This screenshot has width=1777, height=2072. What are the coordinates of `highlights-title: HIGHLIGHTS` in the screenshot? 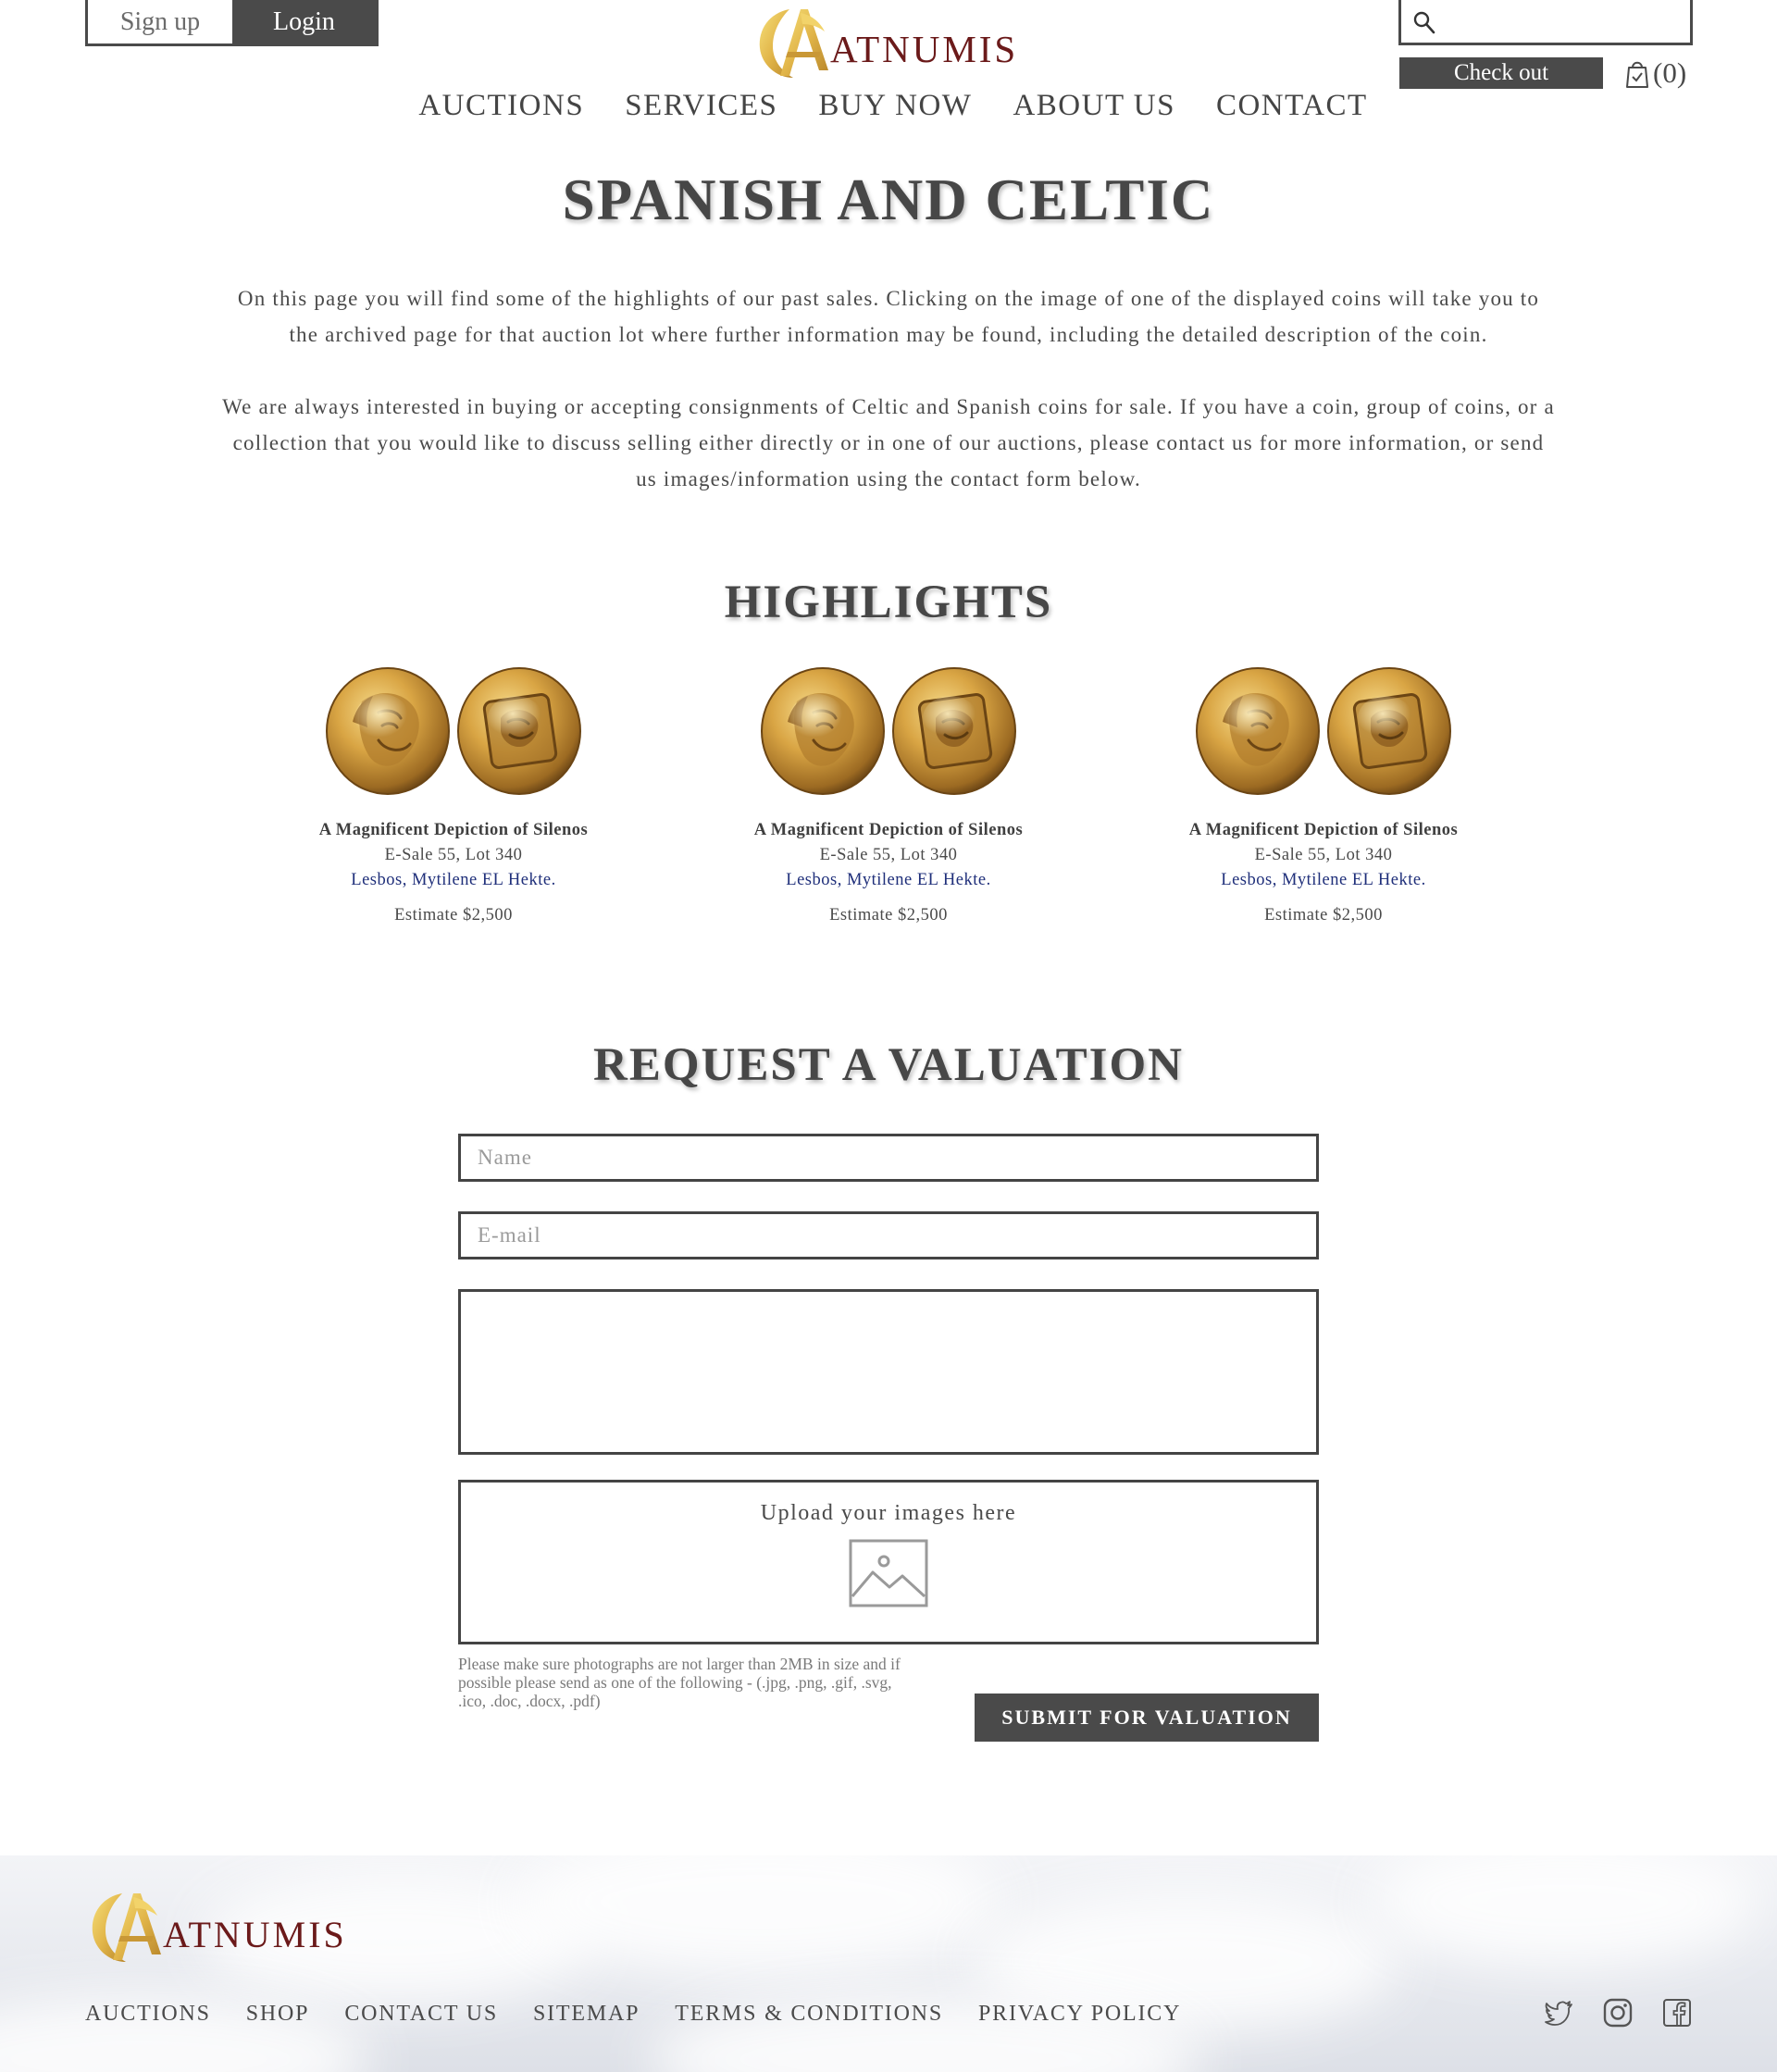 It's located at (888, 602).